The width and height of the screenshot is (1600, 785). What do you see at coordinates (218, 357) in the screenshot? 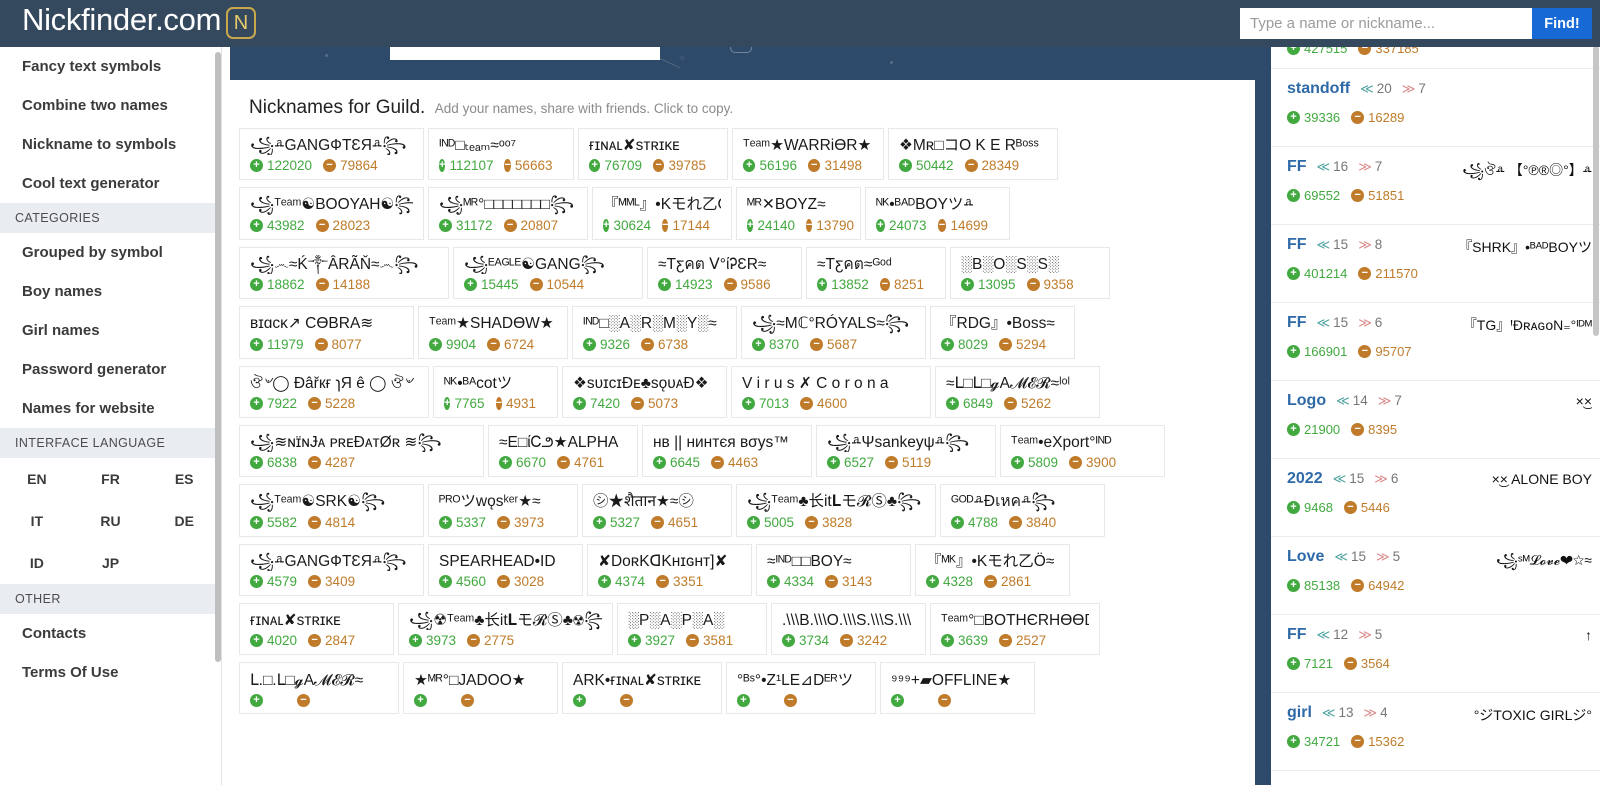
I see `sidebar-scrollbar` at bounding box center [218, 357].